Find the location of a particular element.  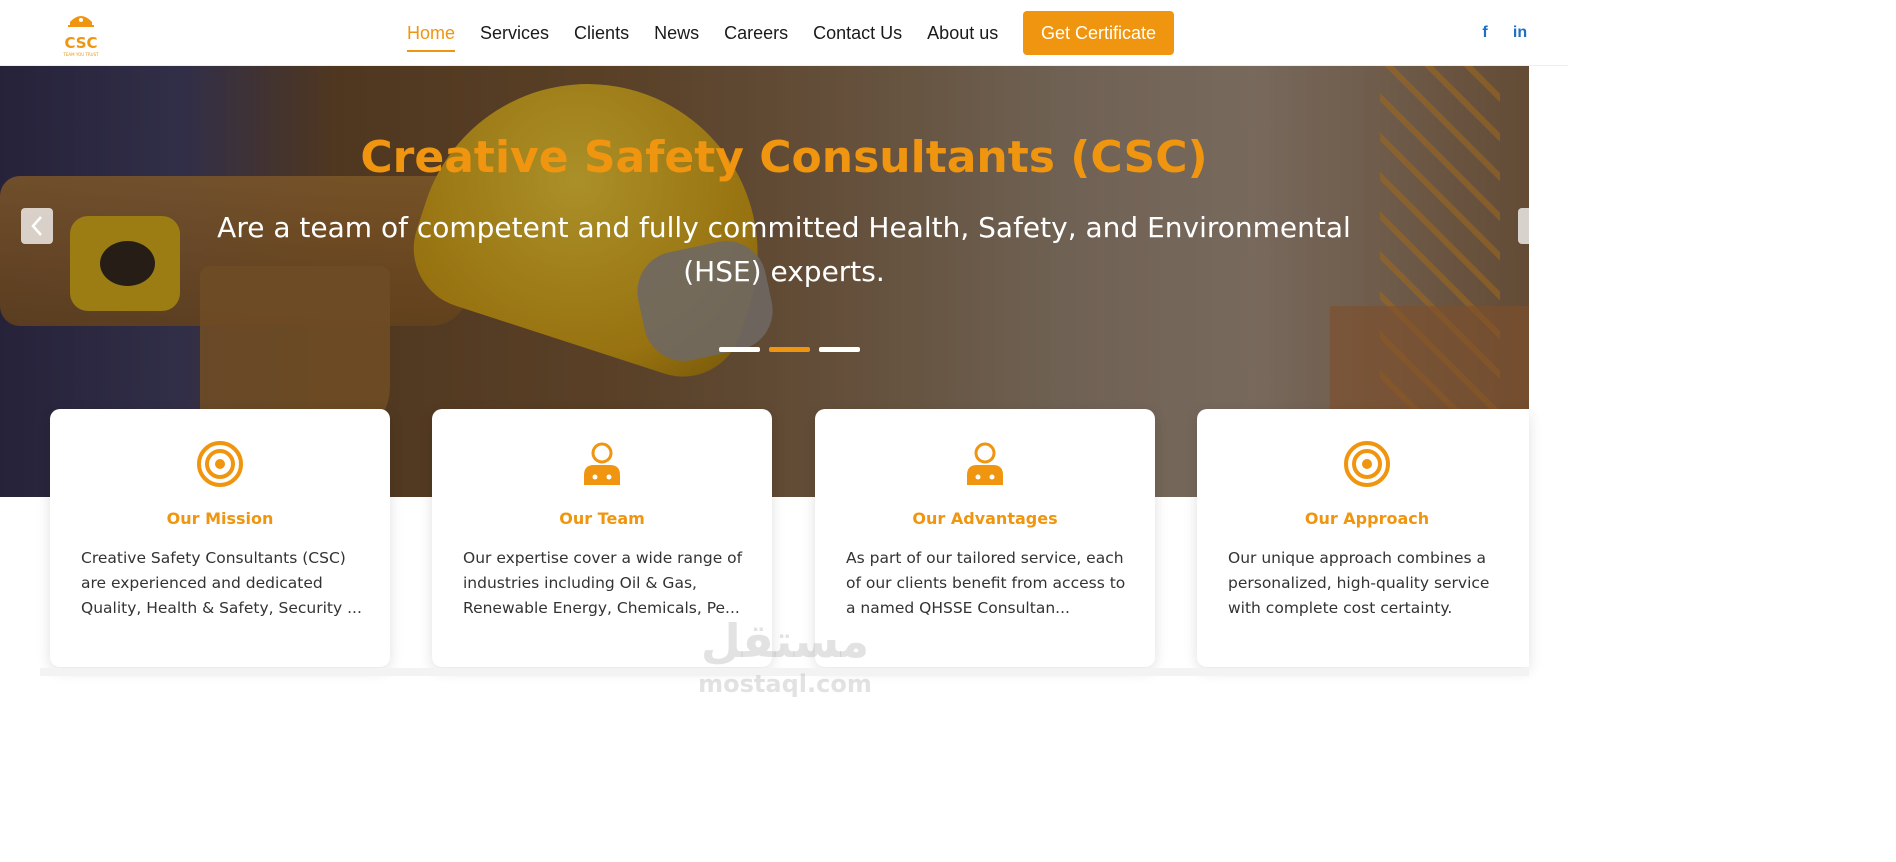

logo-tagline: TEAM YOU TRUST is located at coordinates (80, 54).